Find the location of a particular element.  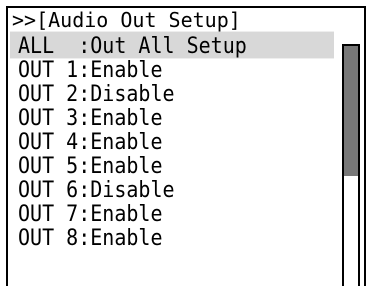

menu-item-out-4: OUT 4:Enable is located at coordinates (172, 141).